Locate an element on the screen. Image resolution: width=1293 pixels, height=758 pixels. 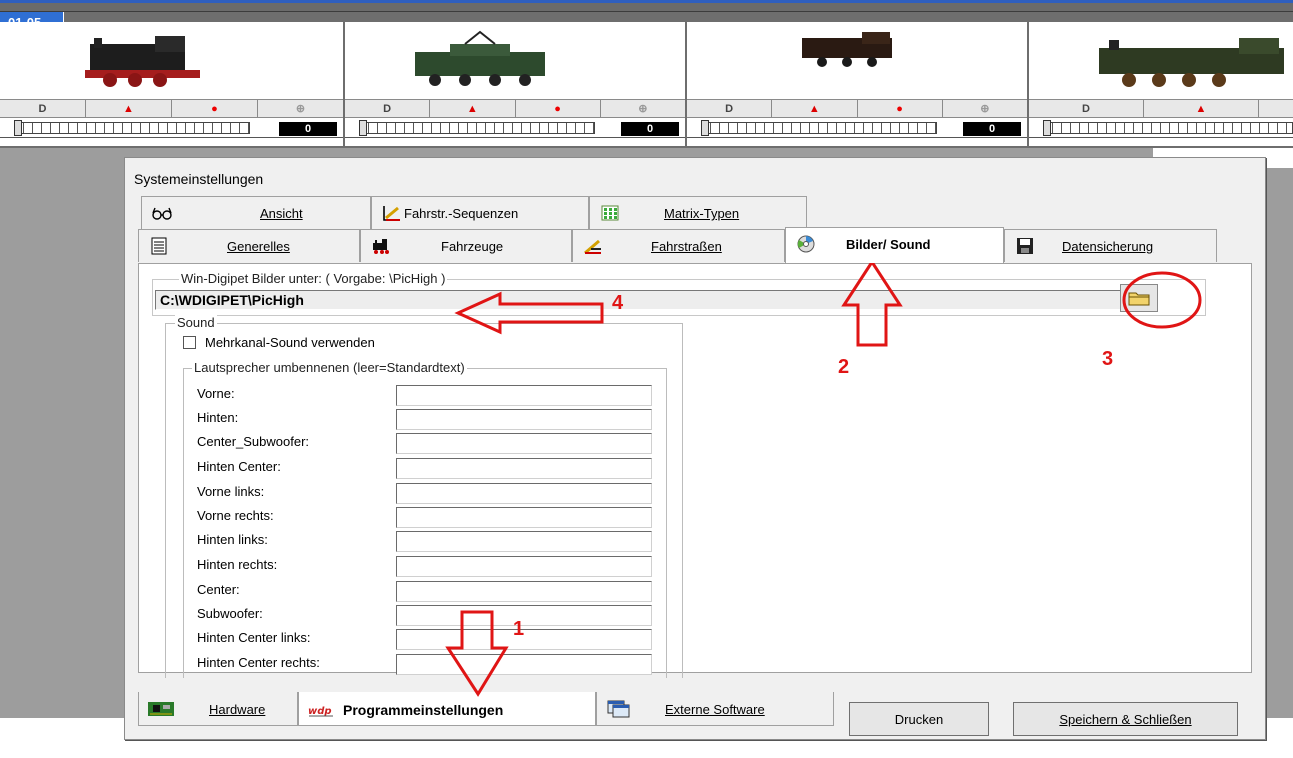
loco-panel-3: D ▲ ● ⊕ 0 is located at coordinates (858, 84).